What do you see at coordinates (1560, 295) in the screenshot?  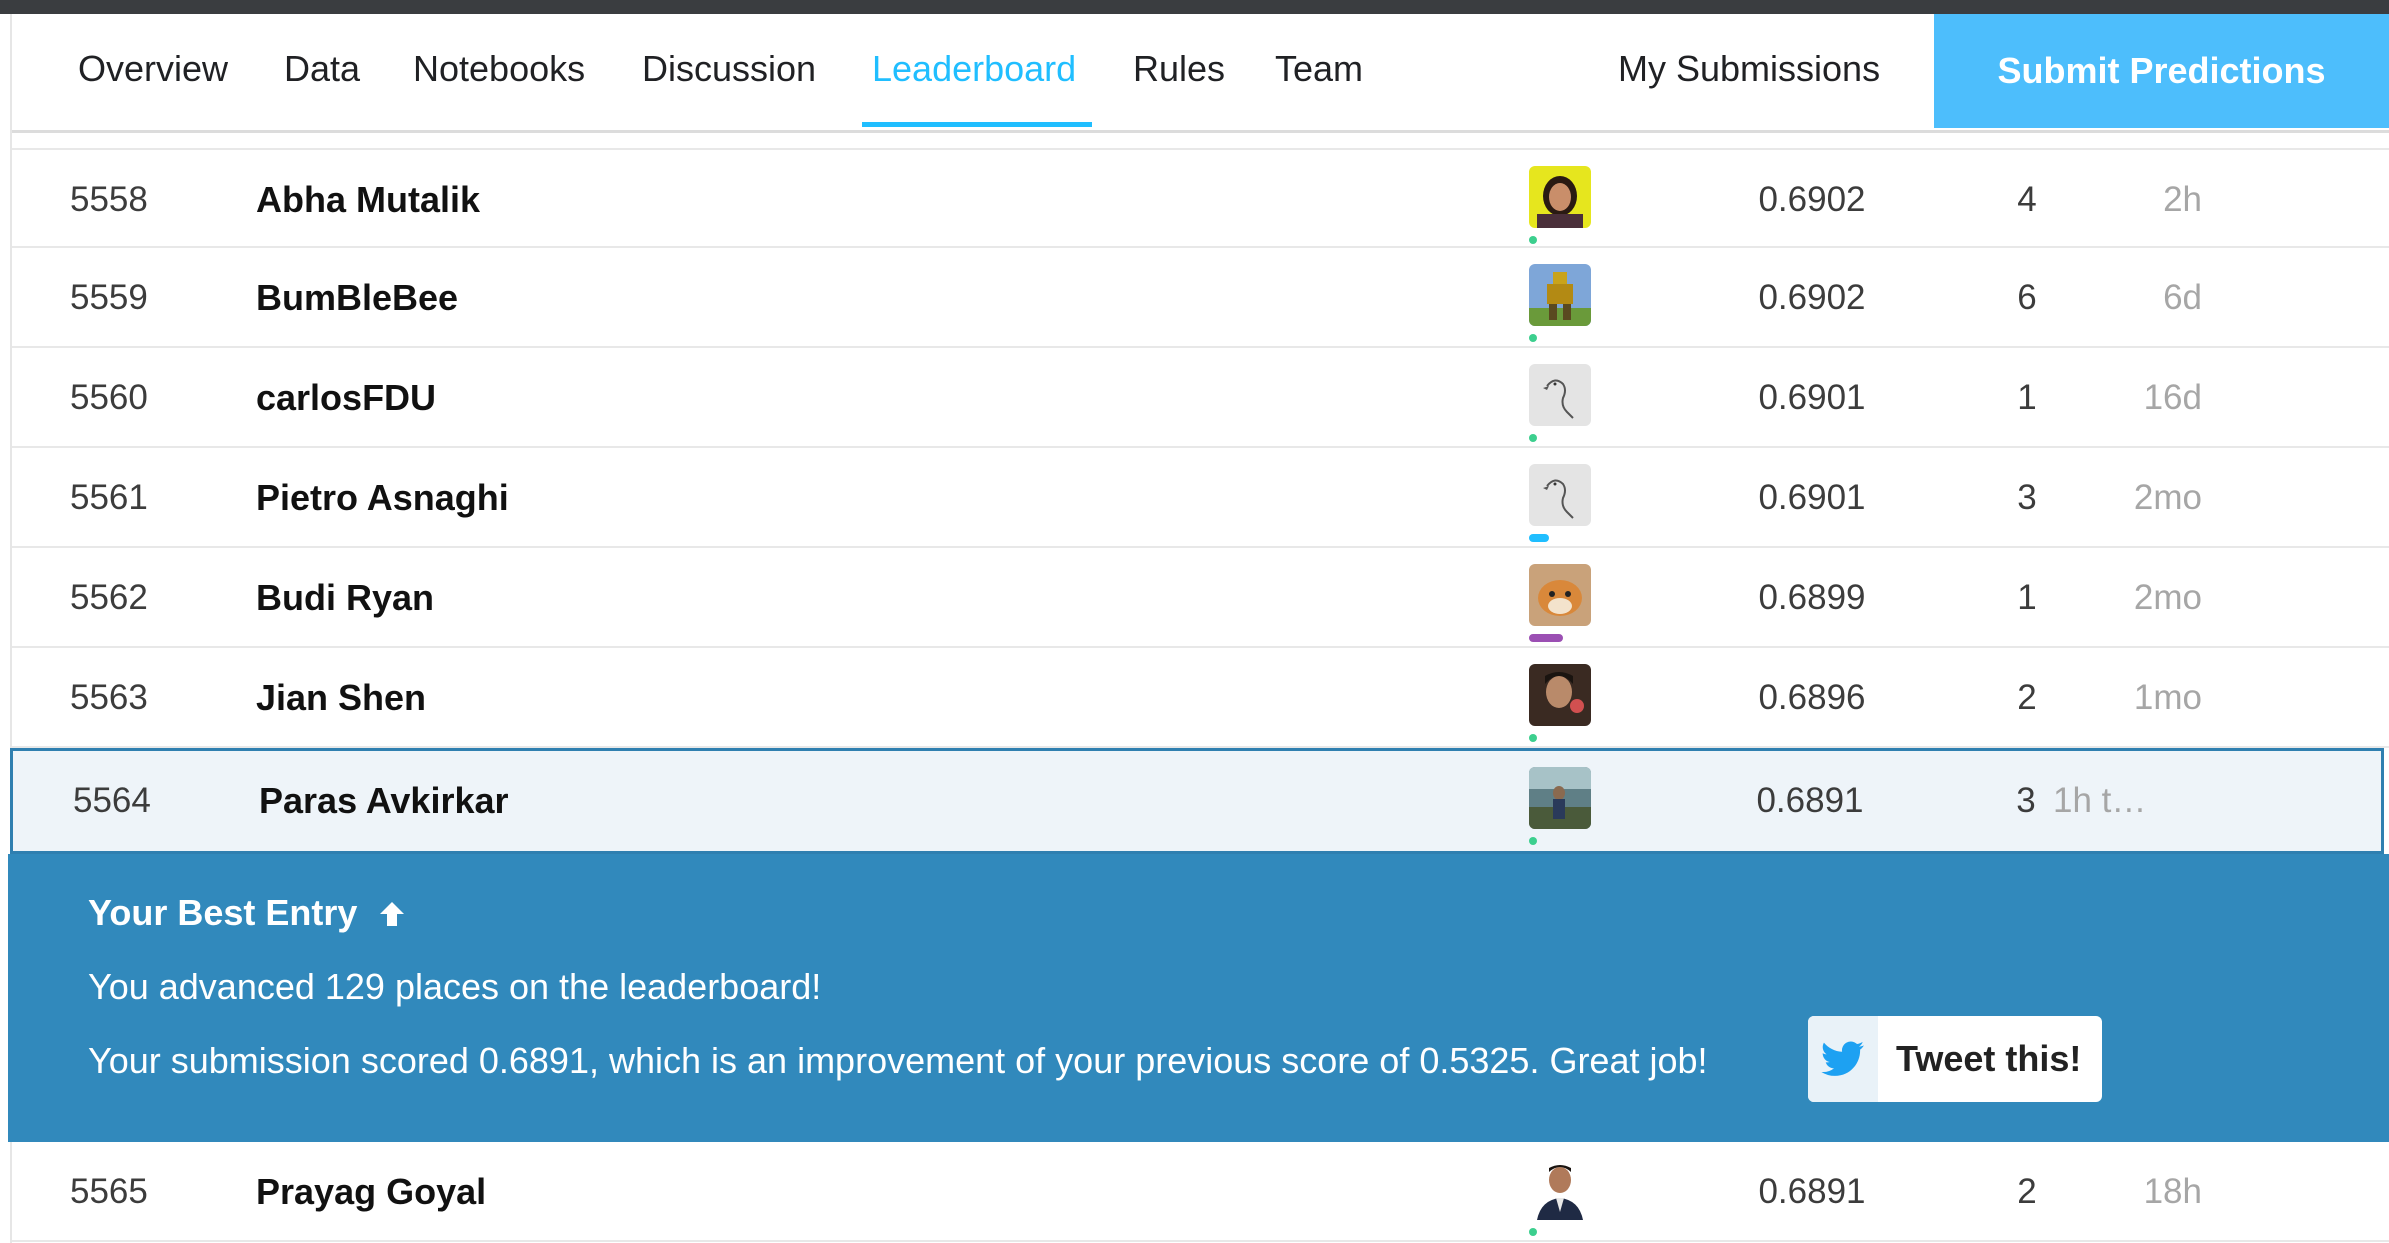 I see `robot-figure-avatar` at bounding box center [1560, 295].